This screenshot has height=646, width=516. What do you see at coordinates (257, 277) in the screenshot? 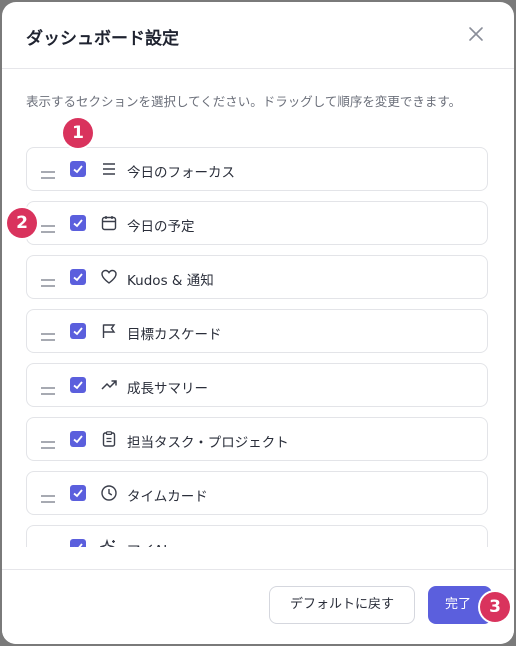
I see `section-item-kudos: Kudos & 通知` at bounding box center [257, 277].